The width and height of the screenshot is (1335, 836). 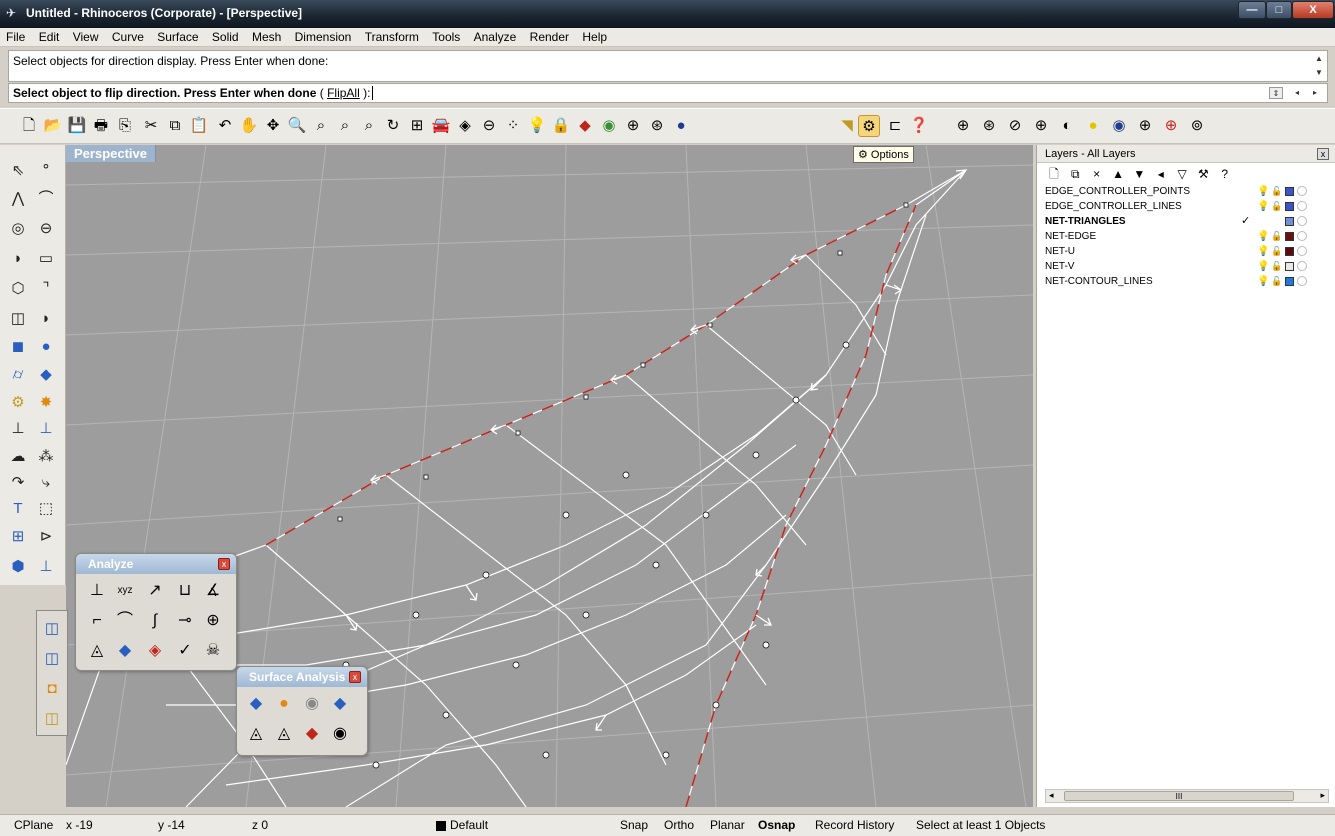 I want to click on new-layer-icon: 🗋, so click(x=1054, y=175).